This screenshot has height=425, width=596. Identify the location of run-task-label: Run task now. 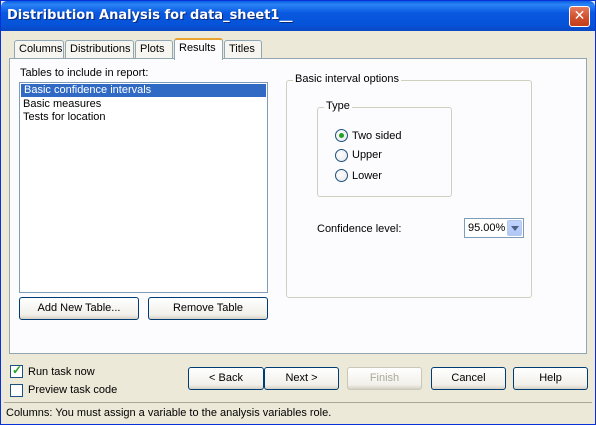
(61, 372).